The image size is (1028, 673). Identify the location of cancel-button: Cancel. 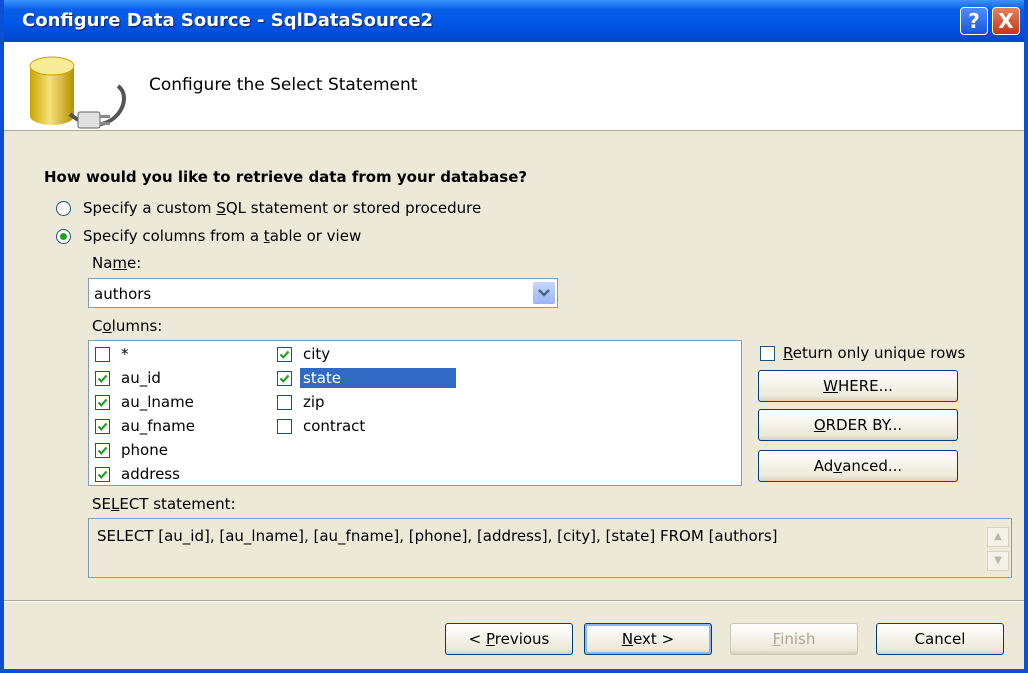
(940, 639).